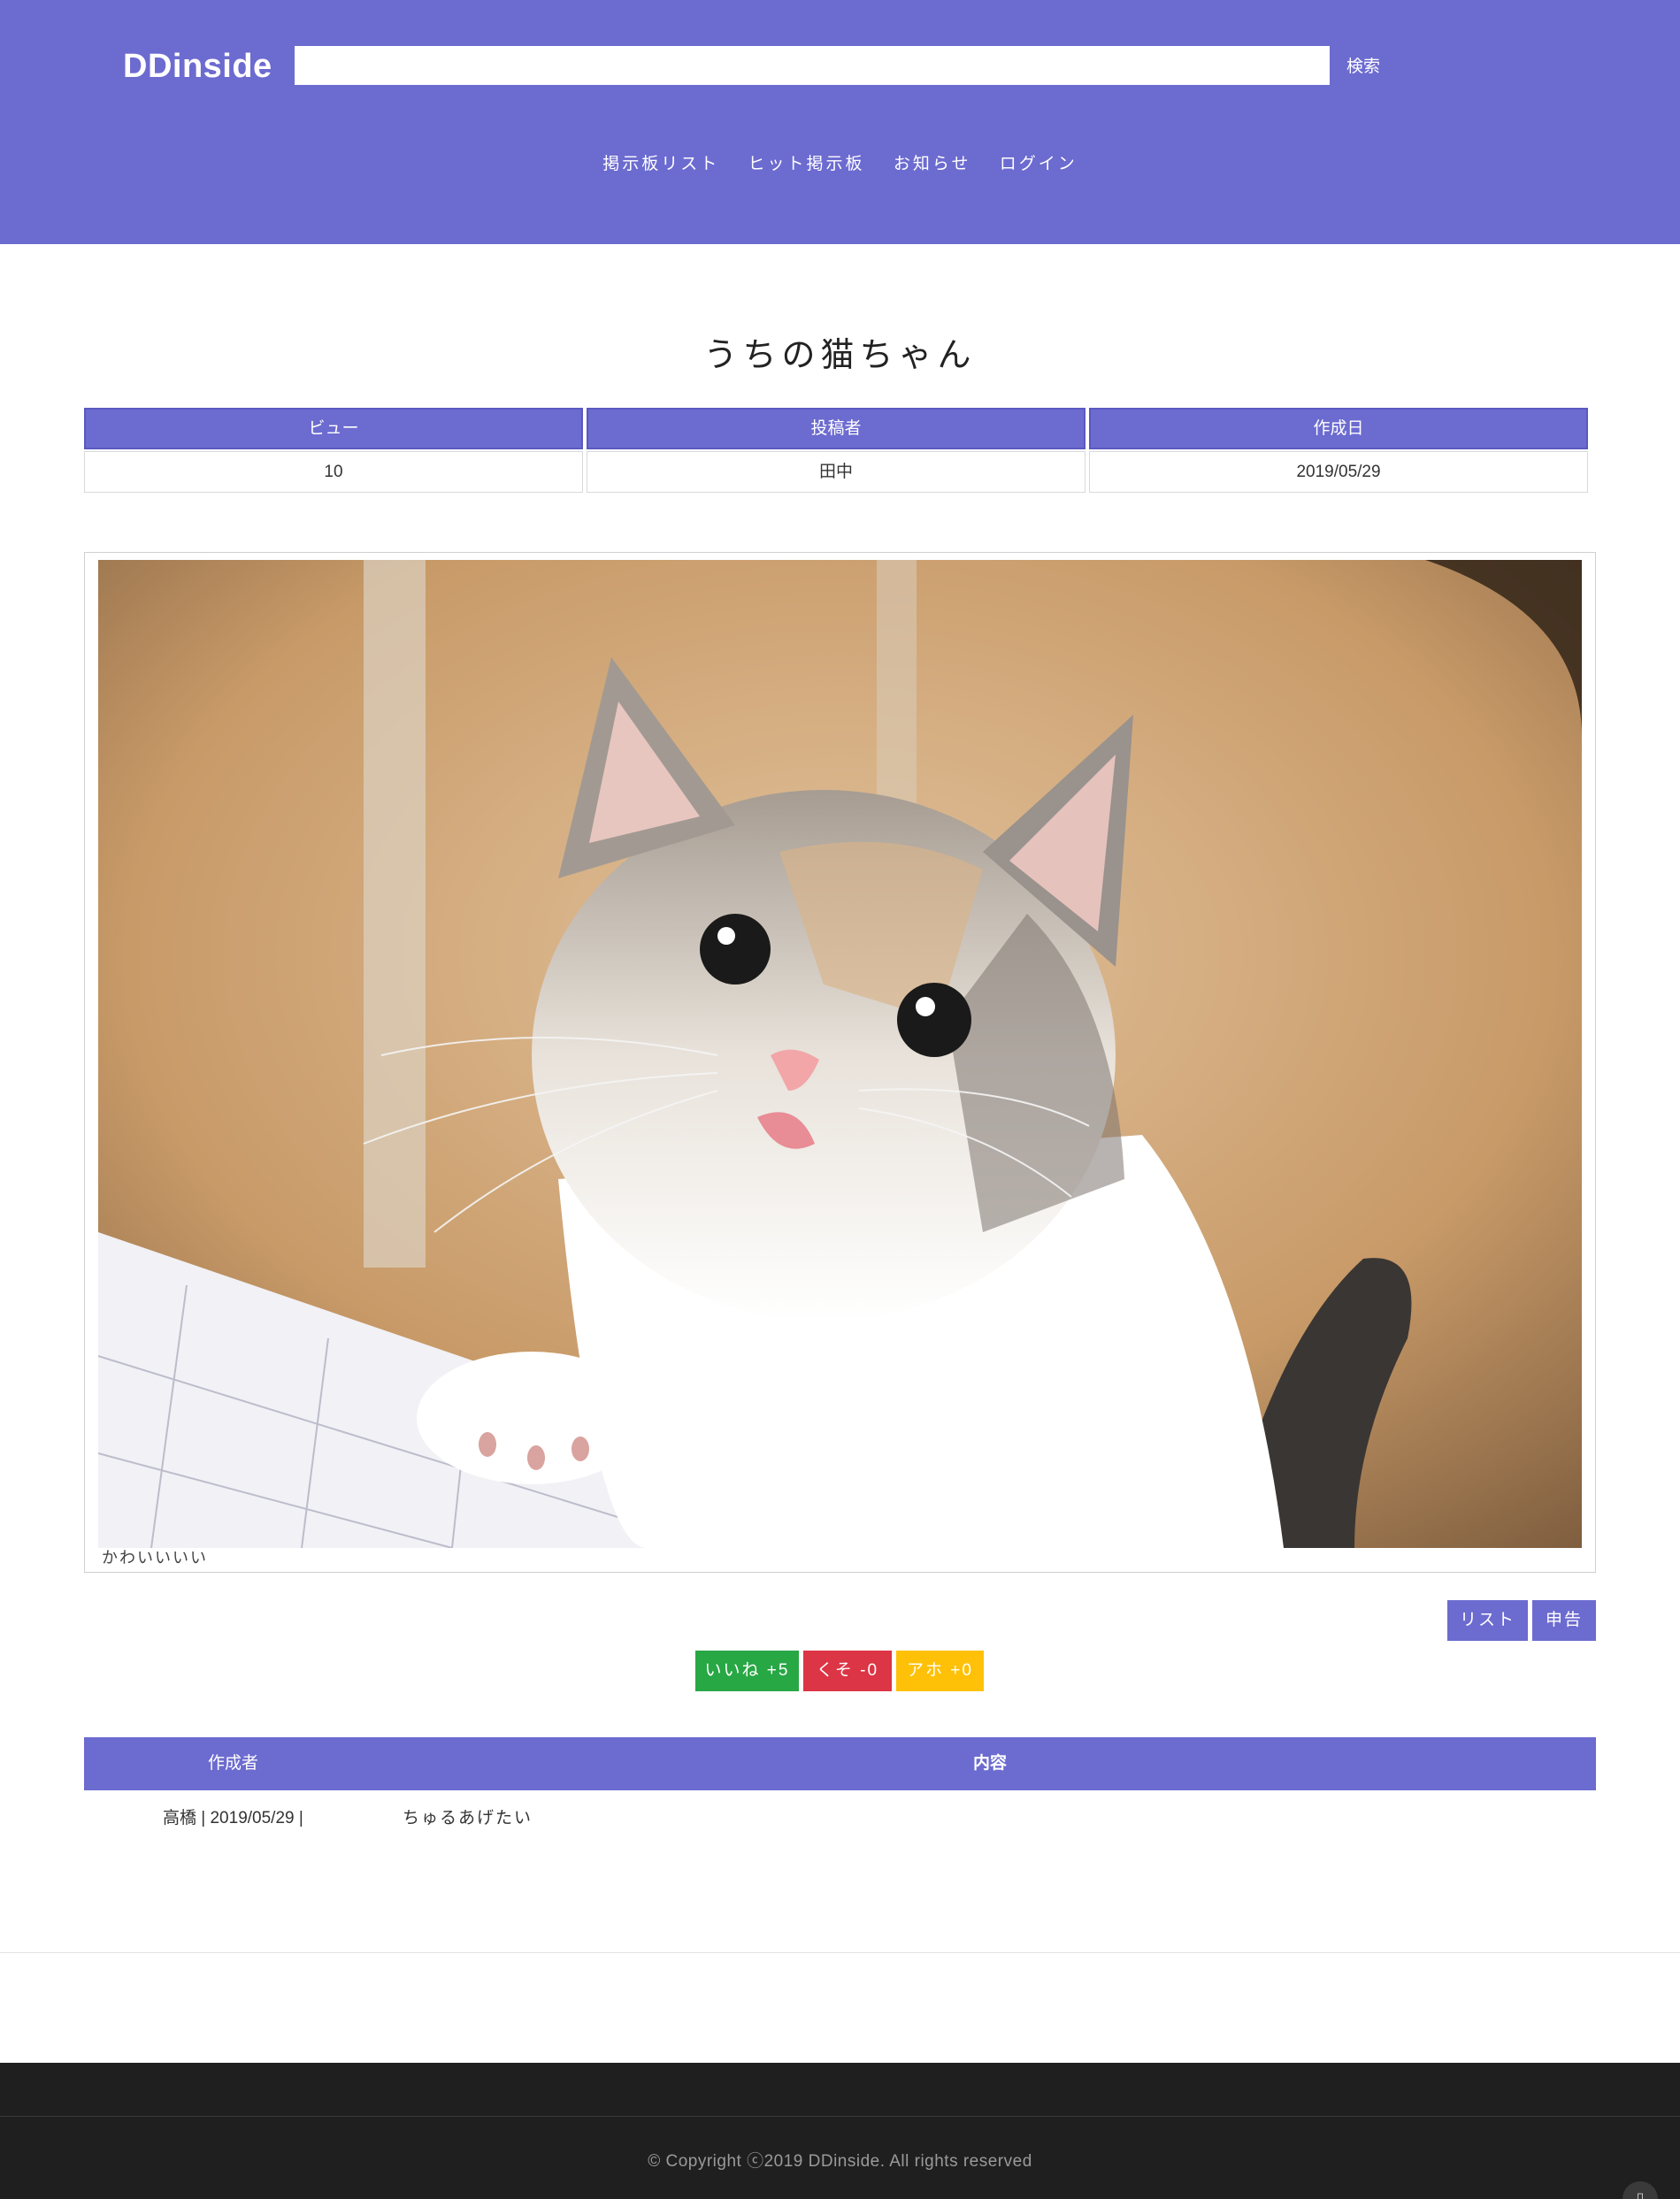  What do you see at coordinates (468, 1818) in the screenshot?
I see `comment-text: ちゅるあげたい` at bounding box center [468, 1818].